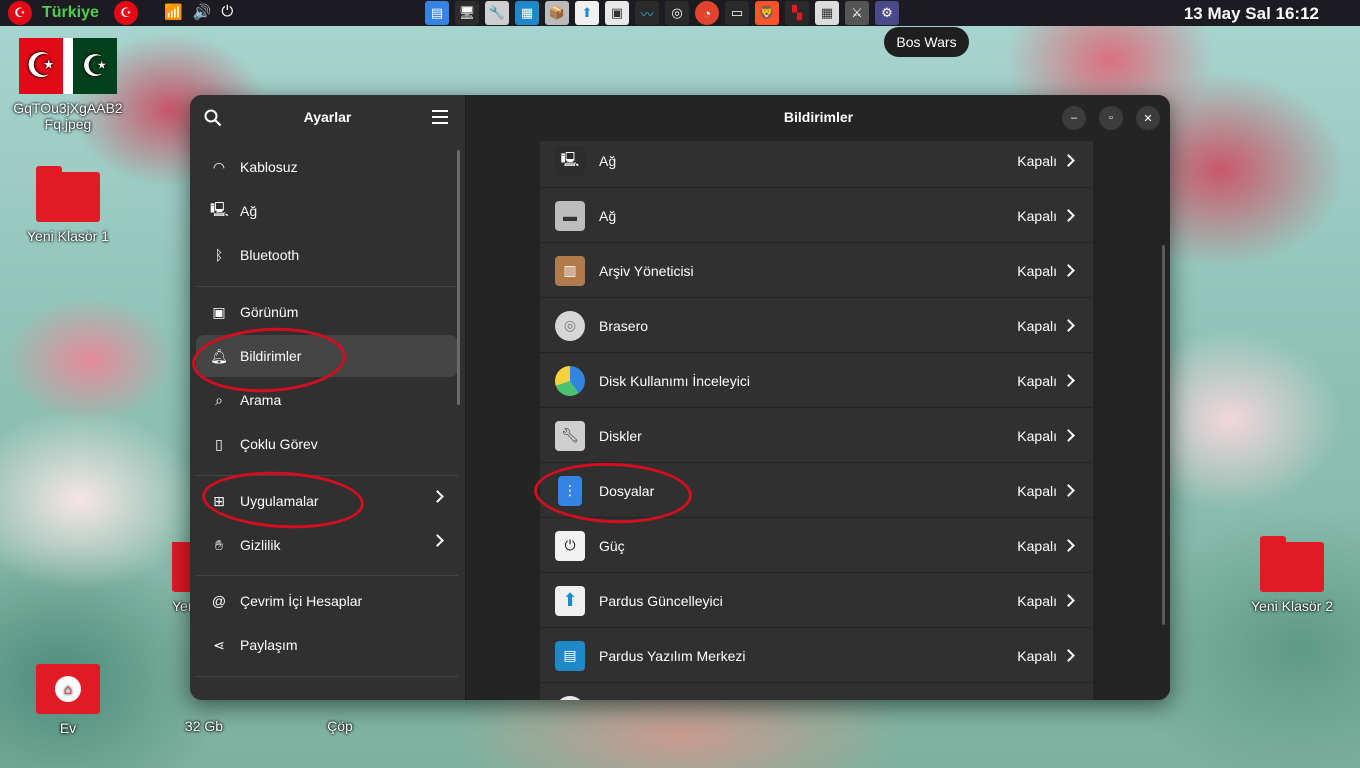 This screenshot has width=1360, height=768. Describe the element at coordinates (219, 311) in the screenshot. I see `appearance-icon: ▣` at that location.